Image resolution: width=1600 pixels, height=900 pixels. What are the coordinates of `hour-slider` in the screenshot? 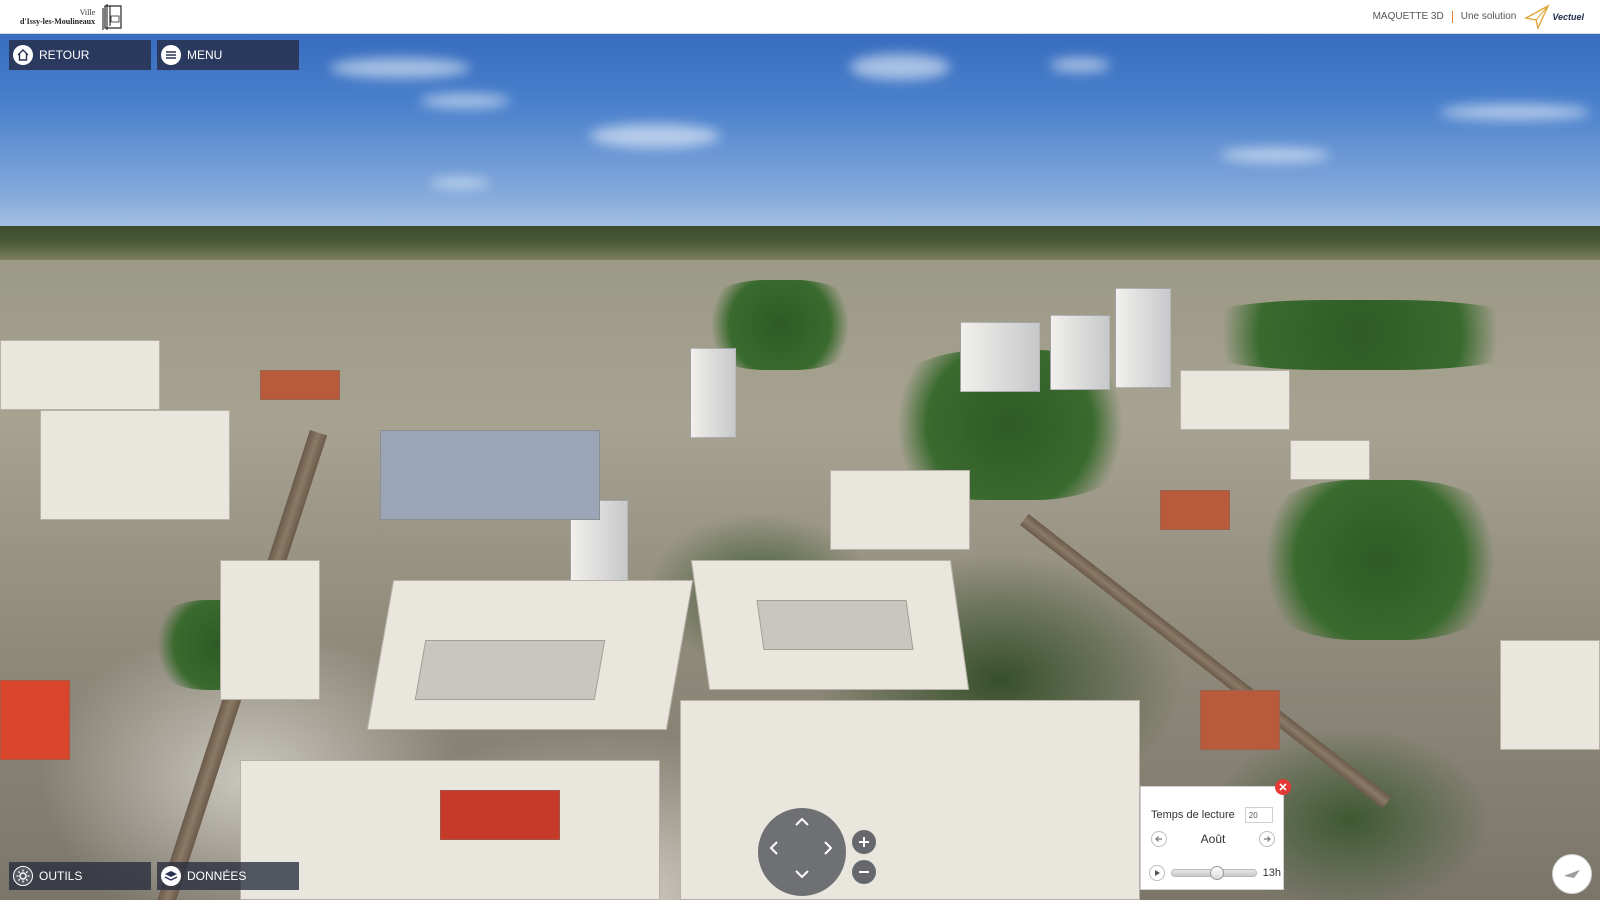 It's located at (1213, 873).